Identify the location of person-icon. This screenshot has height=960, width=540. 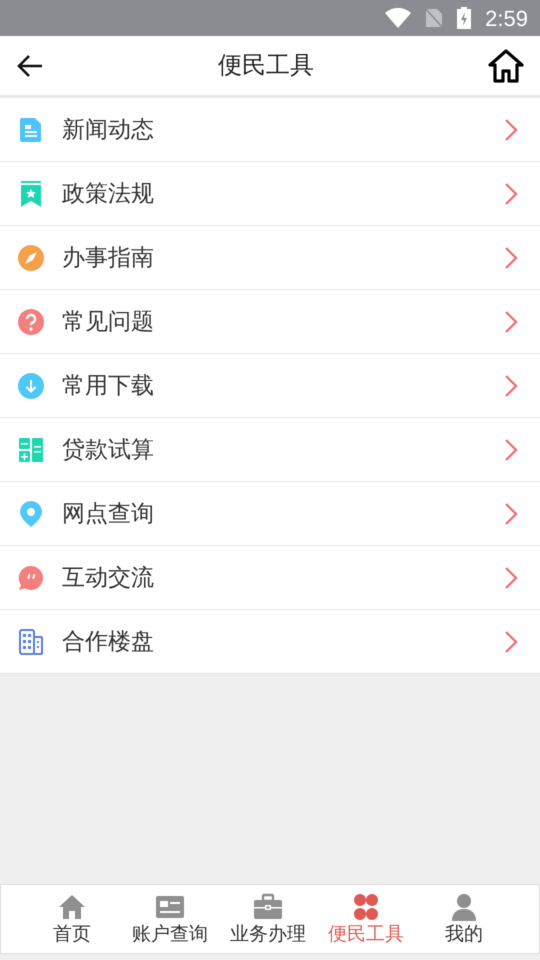
(464, 906).